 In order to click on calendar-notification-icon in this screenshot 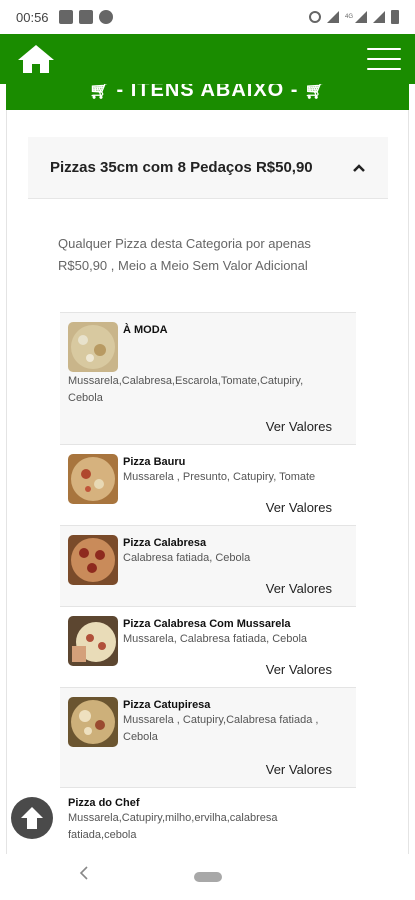, I will do `click(85, 17)`.